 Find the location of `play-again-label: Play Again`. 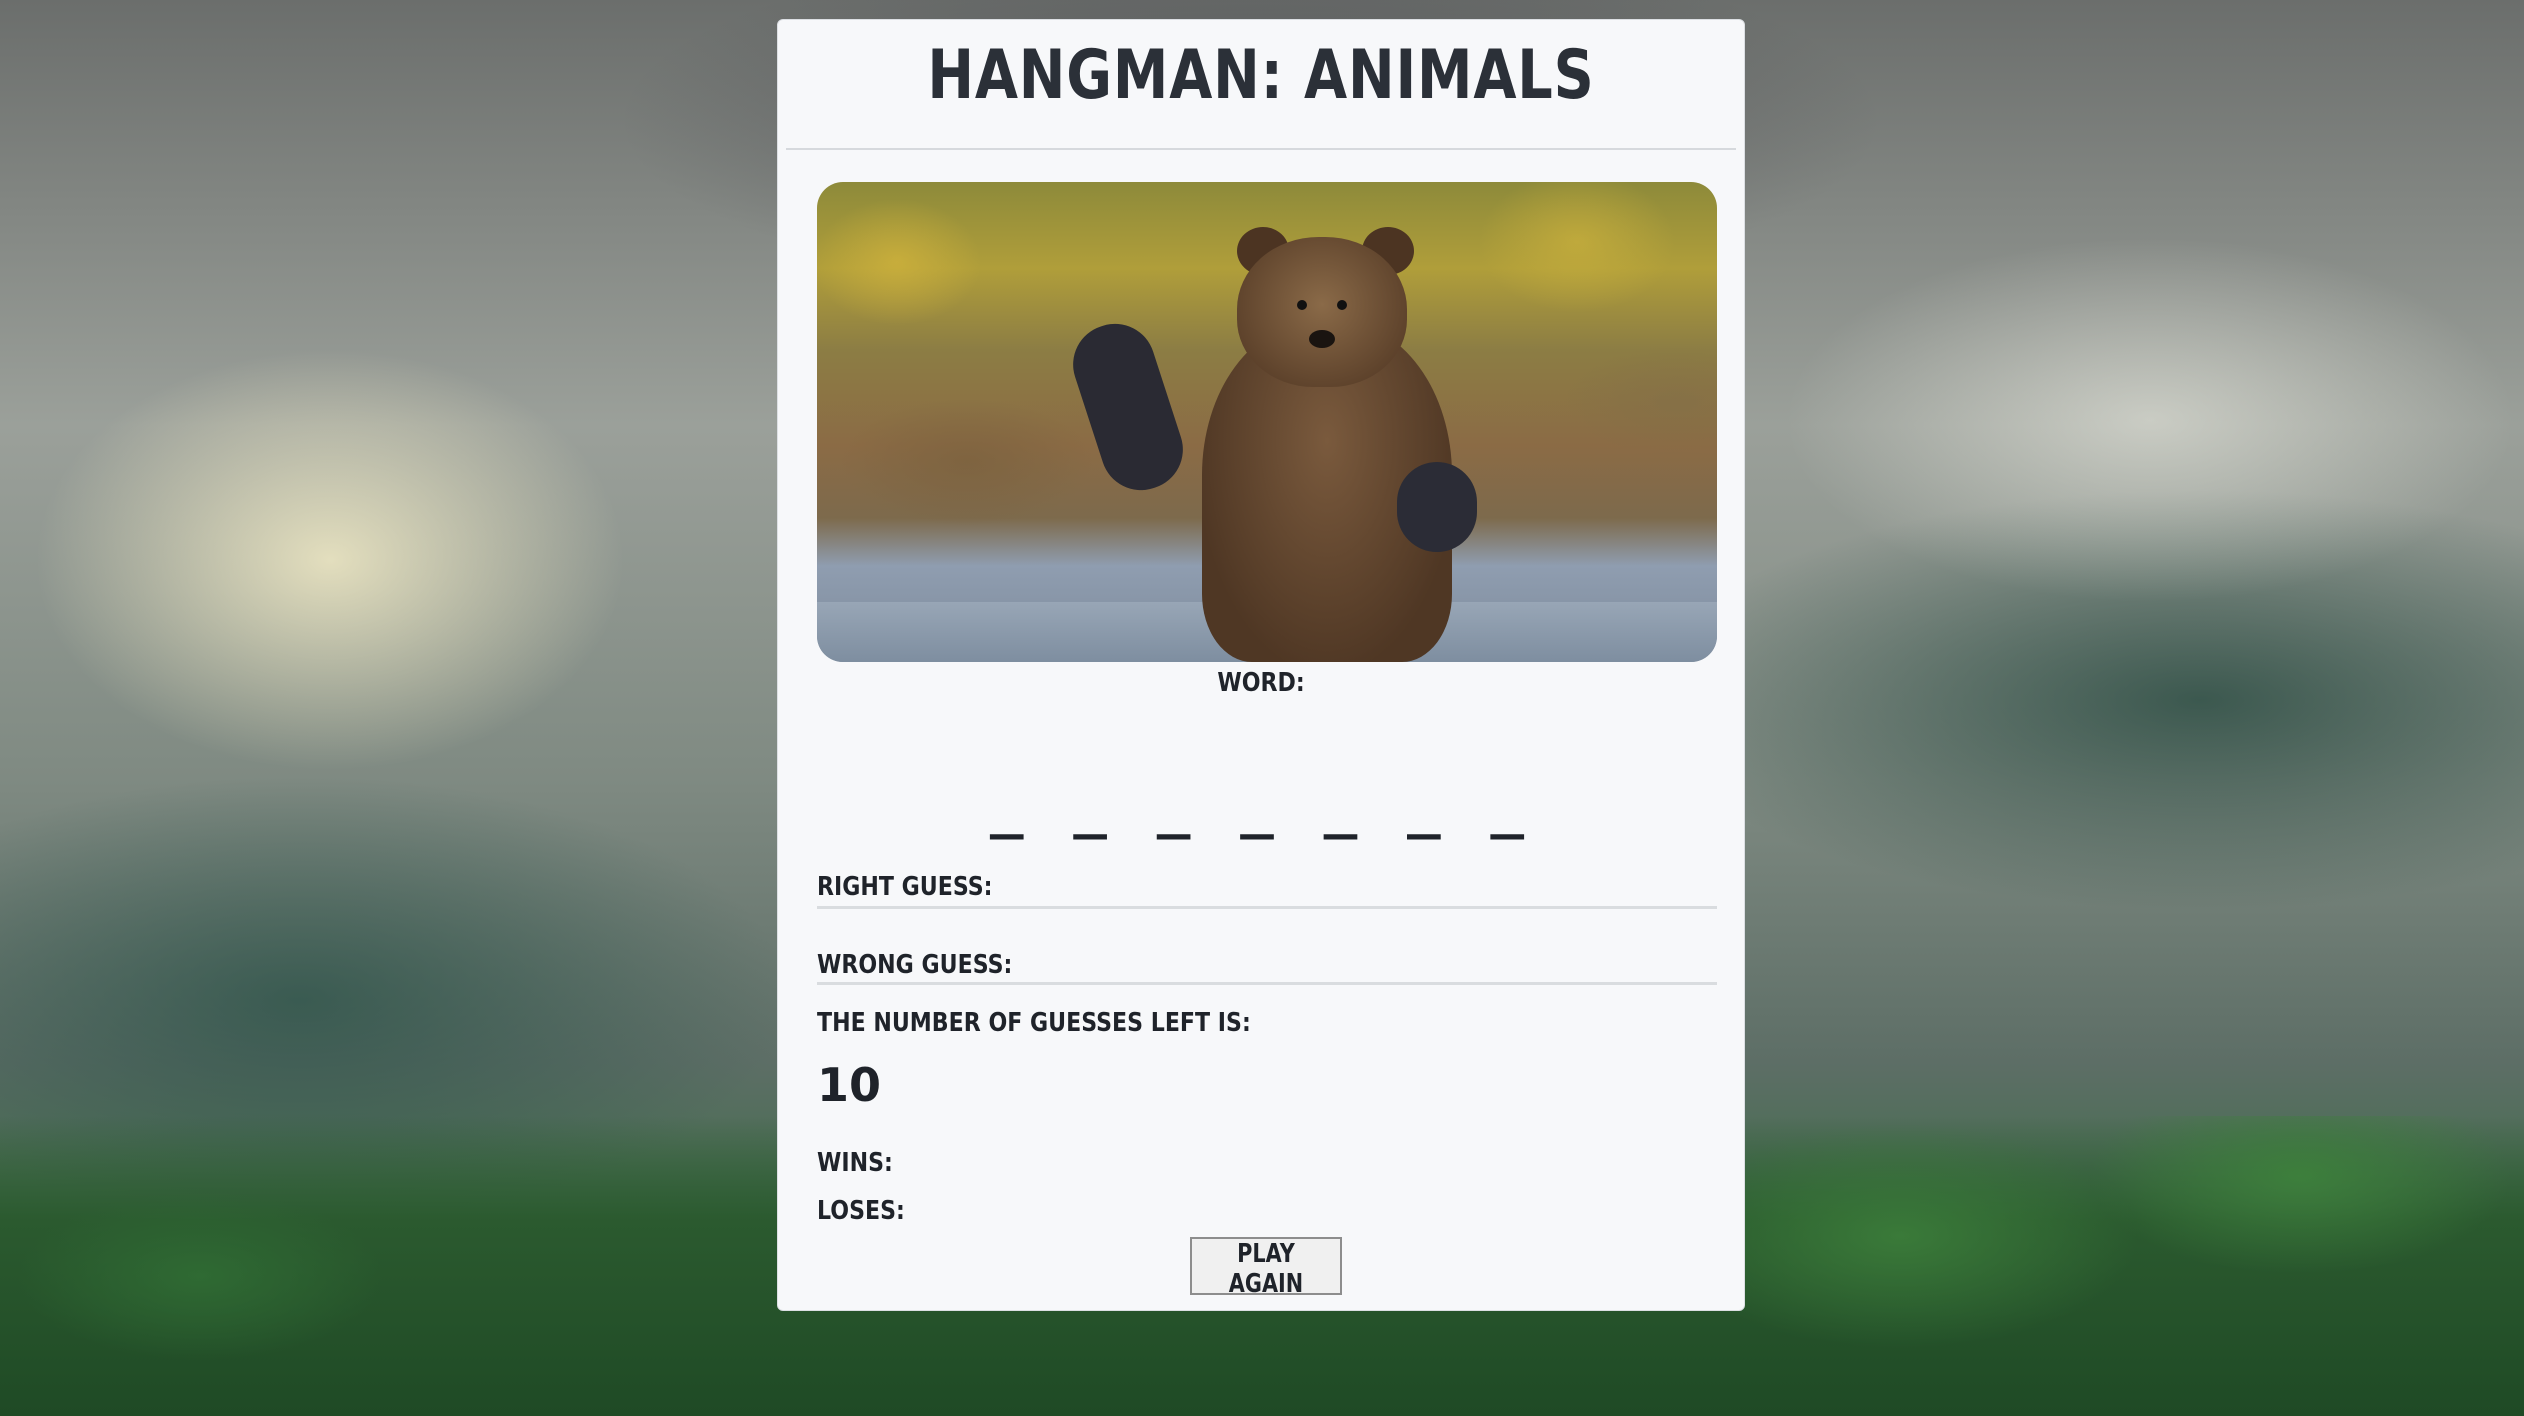

play-again-label: Play Again is located at coordinates (1266, 1269).